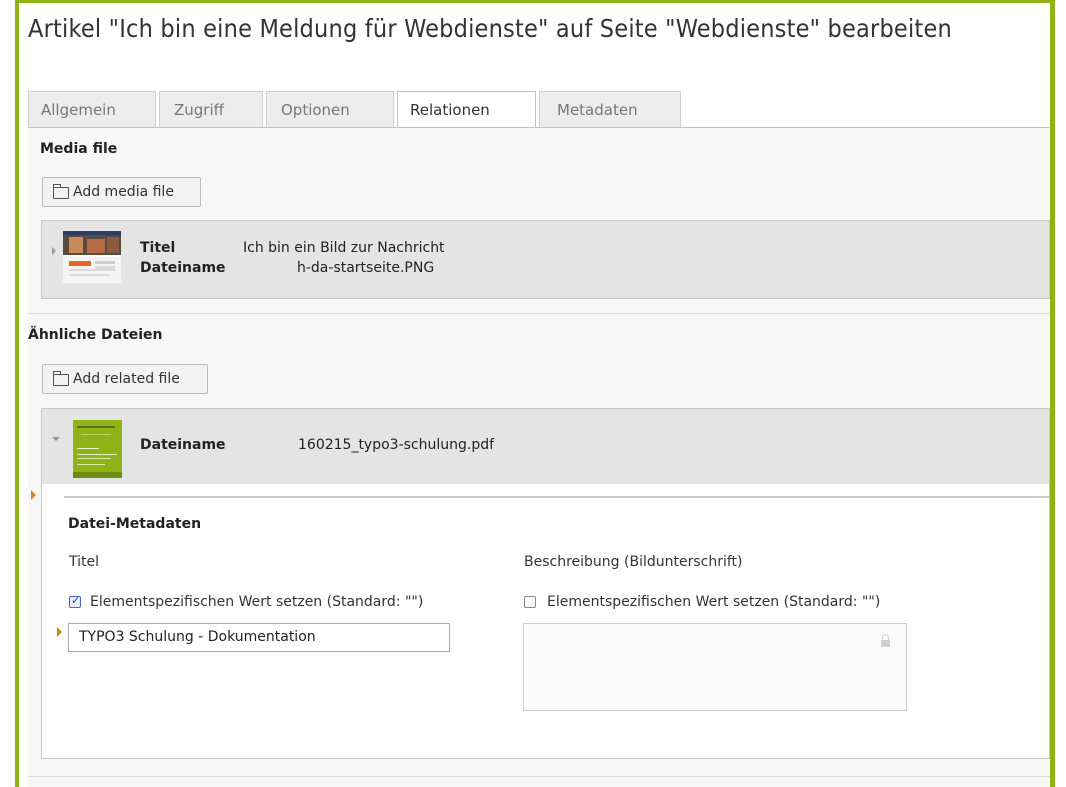 This screenshot has width=1066, height=787. I want to click on media-section-title: Media file, so click(79, 149).